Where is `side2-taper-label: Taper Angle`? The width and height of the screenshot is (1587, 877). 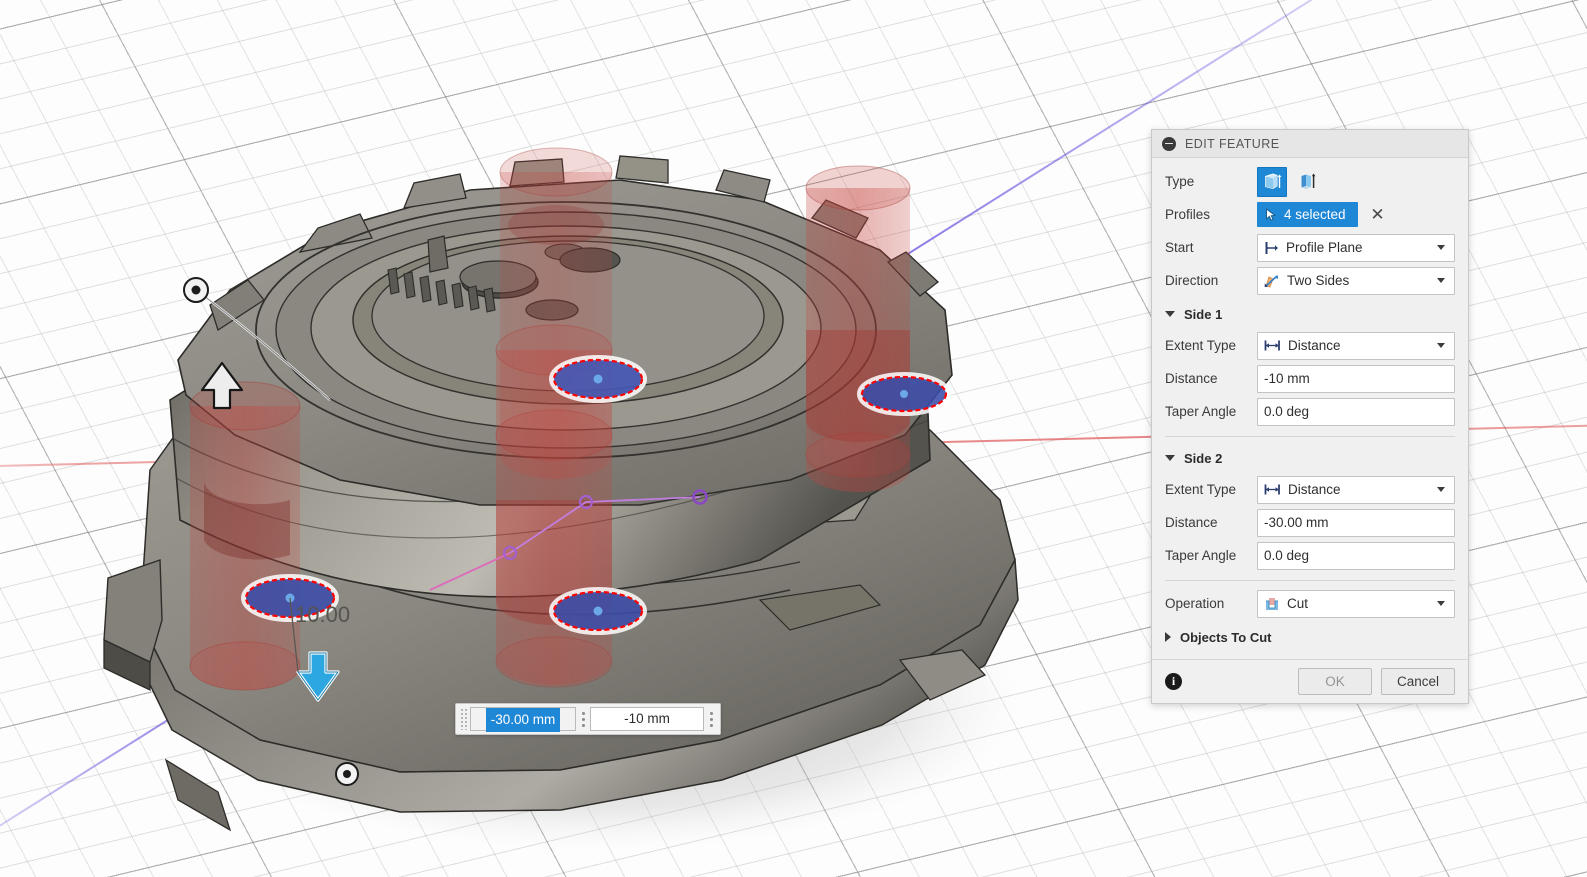
side2-taper-label: Taper Angle is located at coordinates (1201, 555).